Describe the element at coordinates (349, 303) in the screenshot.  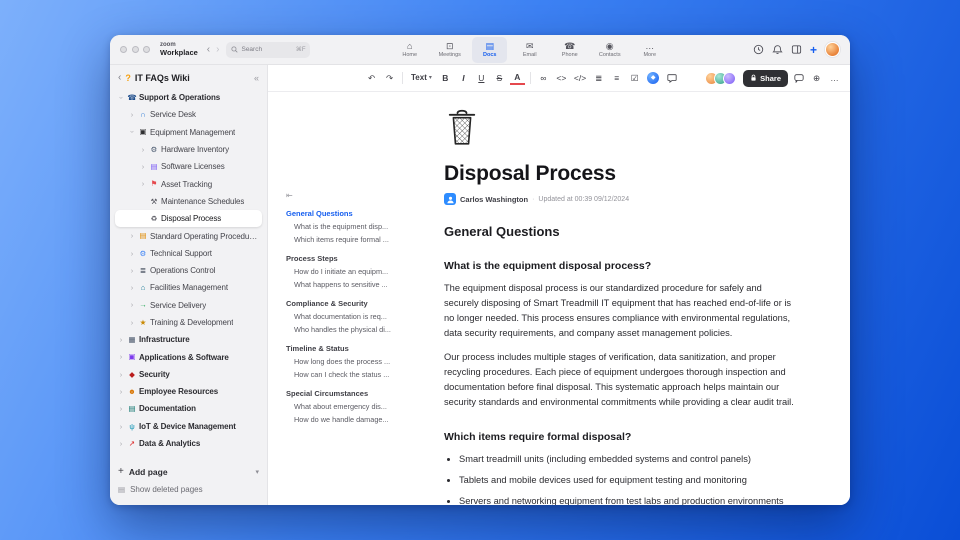
I see `outline-section-compliance-security: Compliance & Security` at that location.